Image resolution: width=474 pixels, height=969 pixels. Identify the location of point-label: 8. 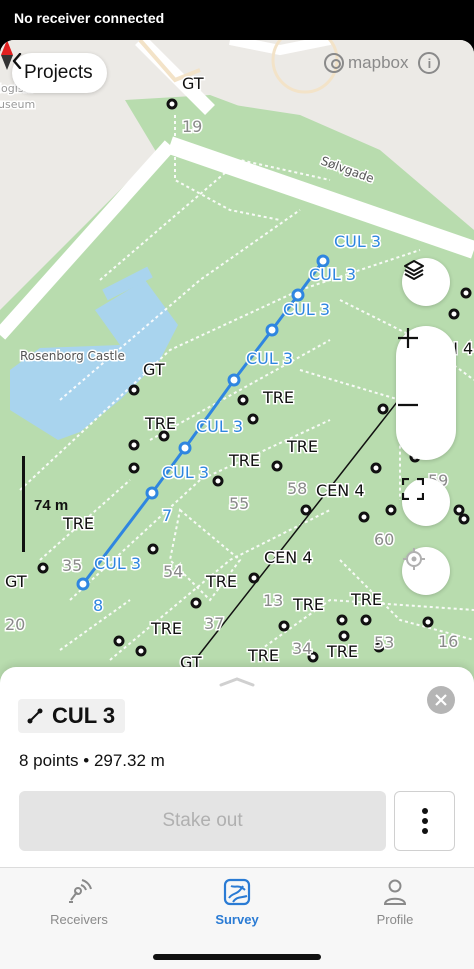
(98, 605).